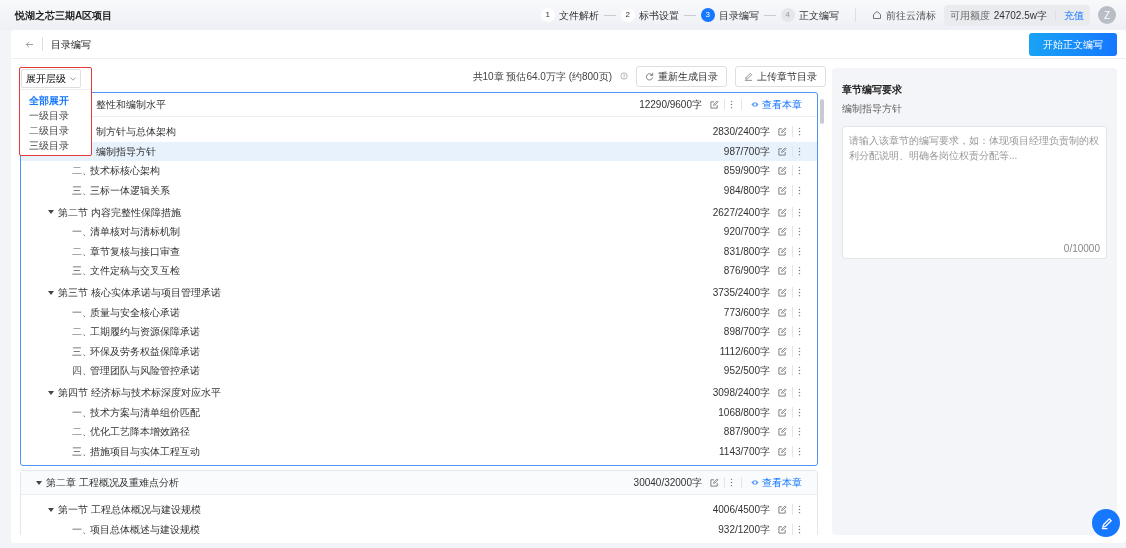  I want to click on word-count: 987/700字, so click(746, 151).